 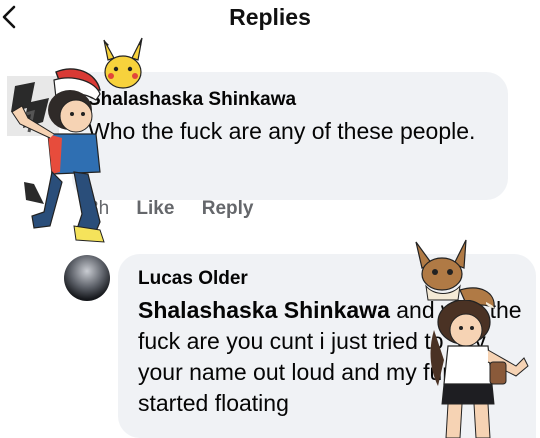 I want to click on comment-text: Who the fuck are any of these people., so click(x=282, y=131).